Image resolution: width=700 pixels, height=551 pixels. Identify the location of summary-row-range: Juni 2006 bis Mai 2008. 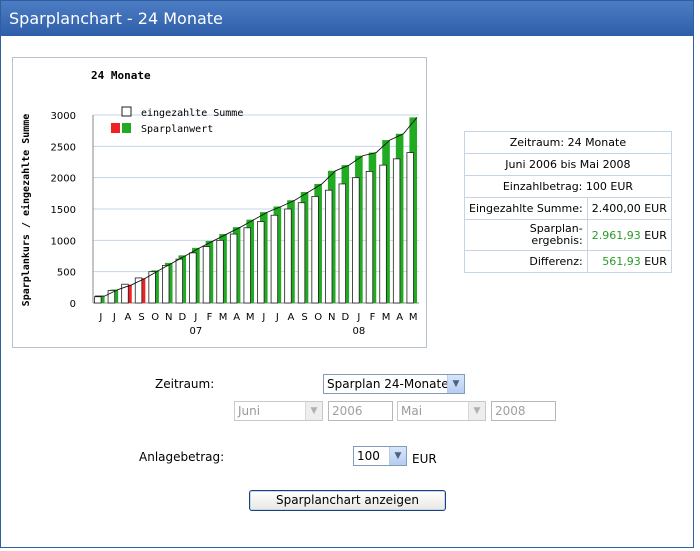
(568, 164).